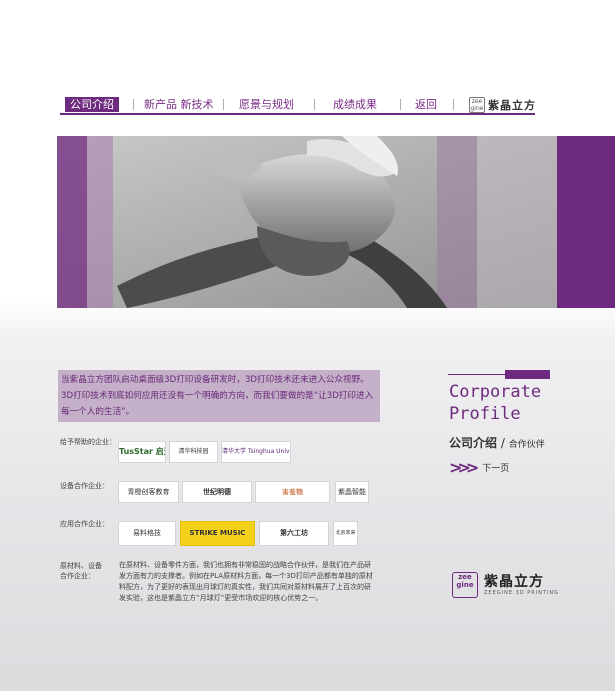  I want to click on nav-item-company-profile: 公司介绍, so click(92, 104).